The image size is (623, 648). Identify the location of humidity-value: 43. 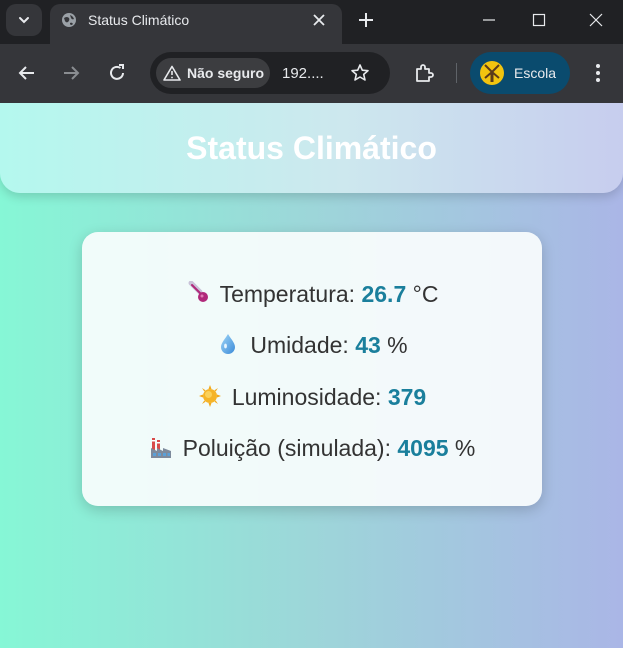
(368, 345).